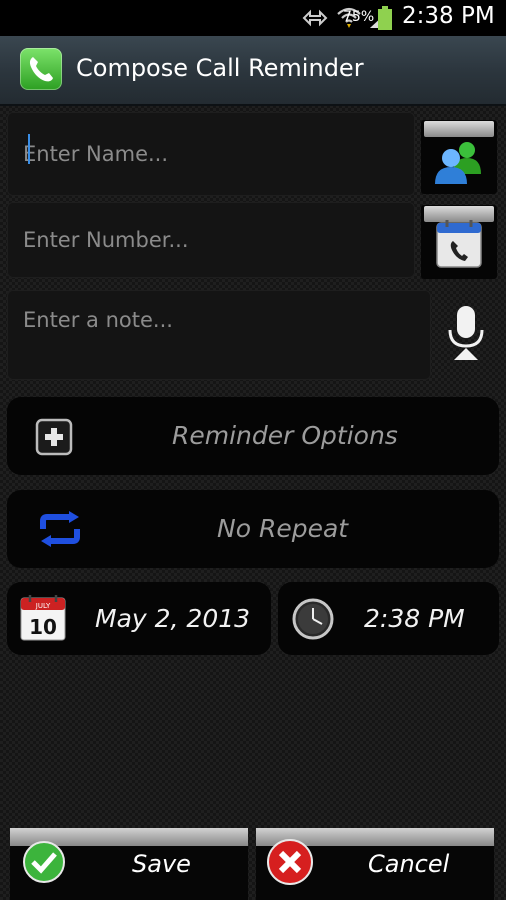 This screenshot has height=900, width=506. Describe the element at coordinates (466, 333) in the screenshot. I see `microphone-icon` at that location.